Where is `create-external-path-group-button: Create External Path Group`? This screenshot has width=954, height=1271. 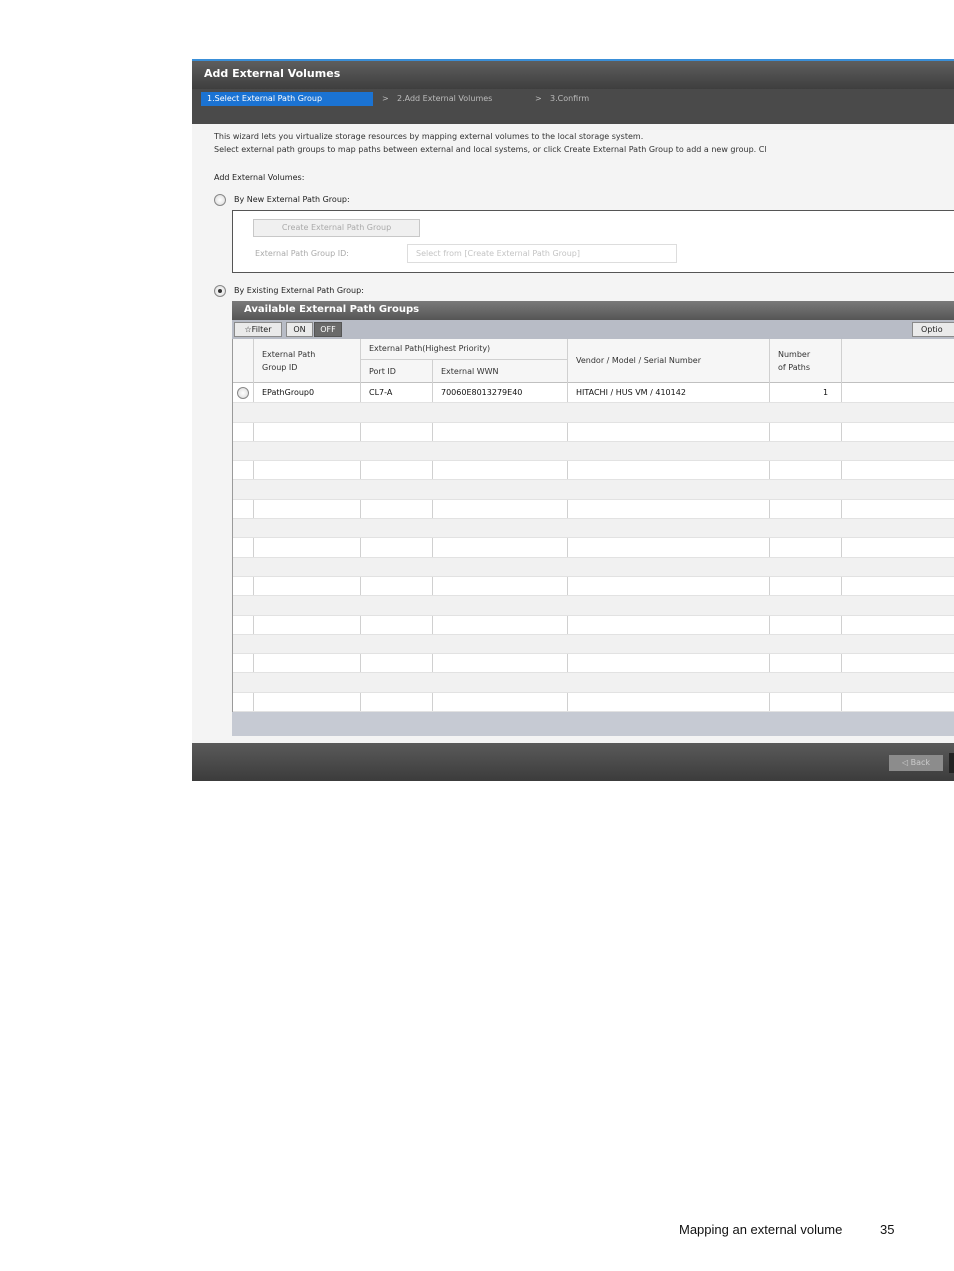
create-external-path-group-button: Create External Path Group is located at coordinates (336, 228).